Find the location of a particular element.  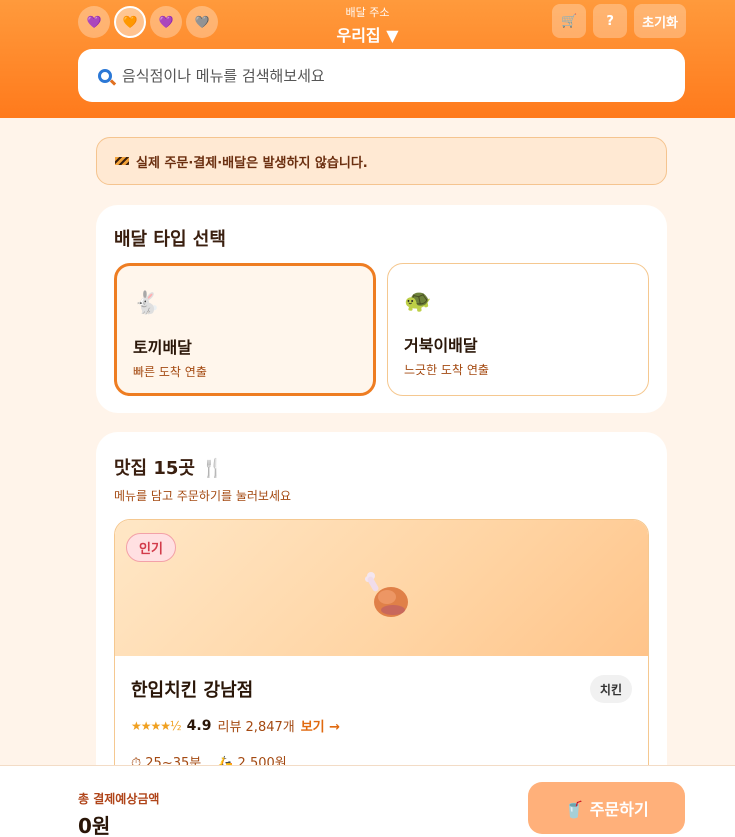

order-button: 🥤 주문하기 is located at coordinates (606, 808).